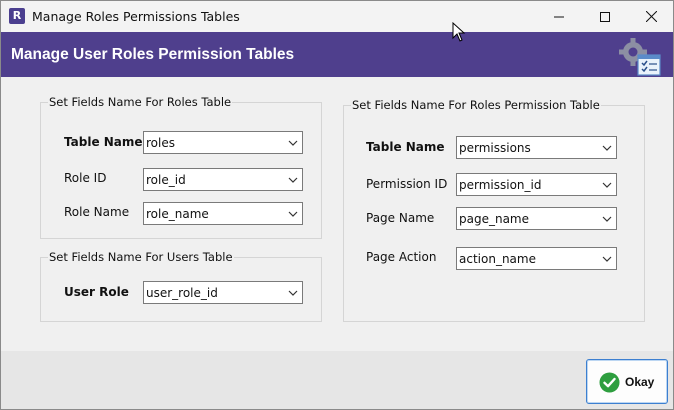  Describe the element at coordinates (141, 257) in the screenshot. I see `users-group-title: Set Fields Name For Users Table` at that location.